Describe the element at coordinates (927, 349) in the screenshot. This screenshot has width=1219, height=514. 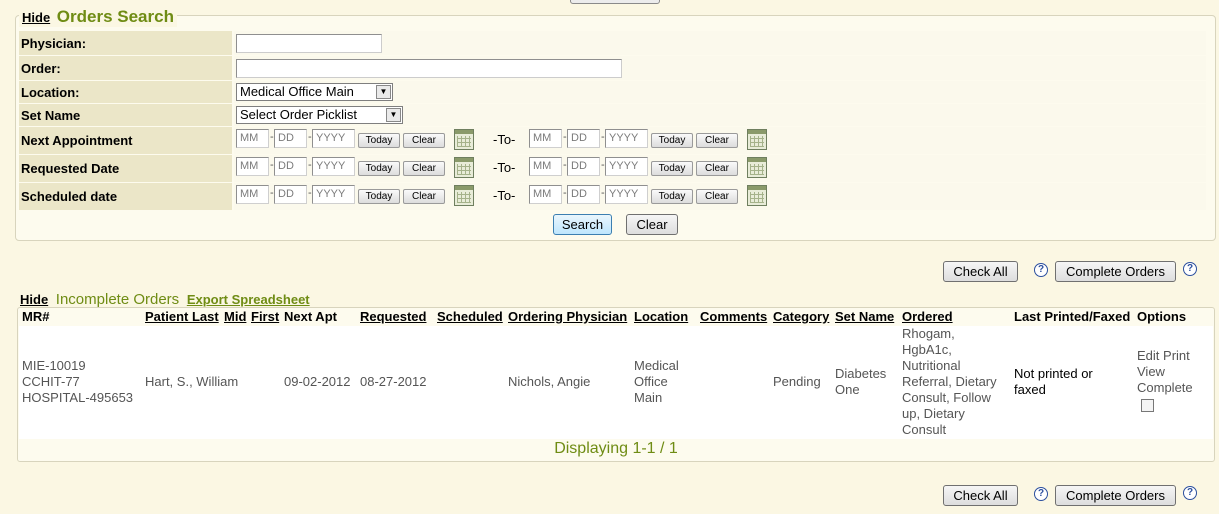
I see `ordered-line: HgbA1c,` at that location.